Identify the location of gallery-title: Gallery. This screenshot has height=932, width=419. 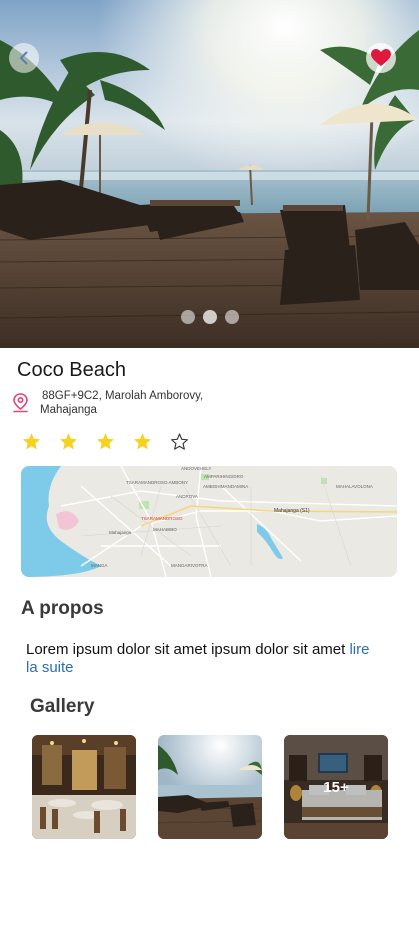
(62, 706).